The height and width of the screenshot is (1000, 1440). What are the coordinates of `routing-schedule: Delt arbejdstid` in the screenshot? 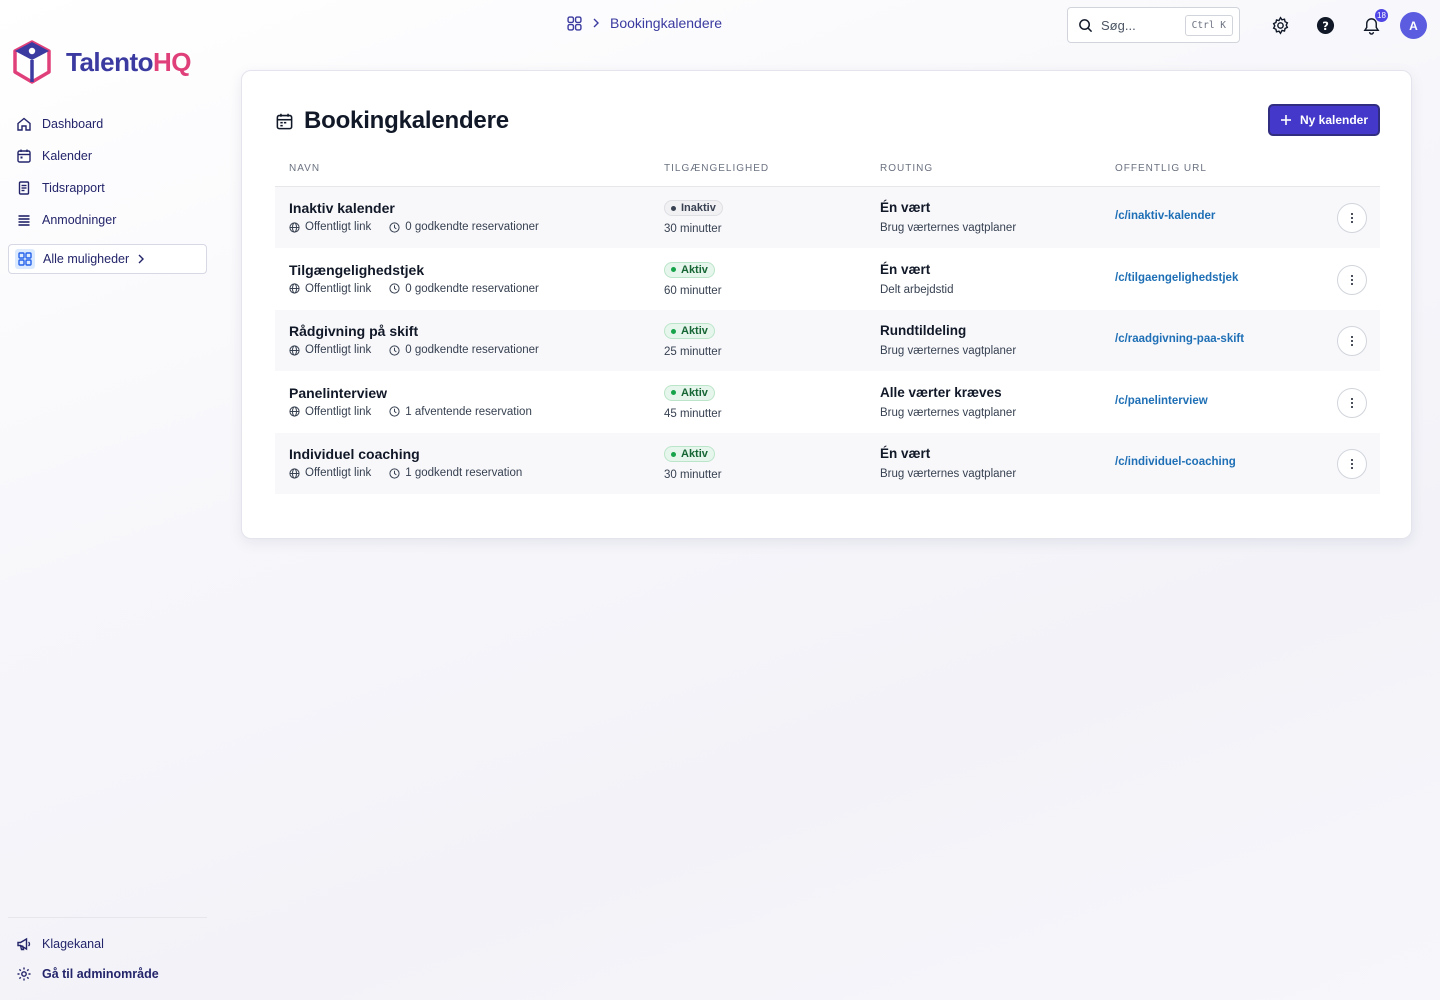 It's located at (917, 289).